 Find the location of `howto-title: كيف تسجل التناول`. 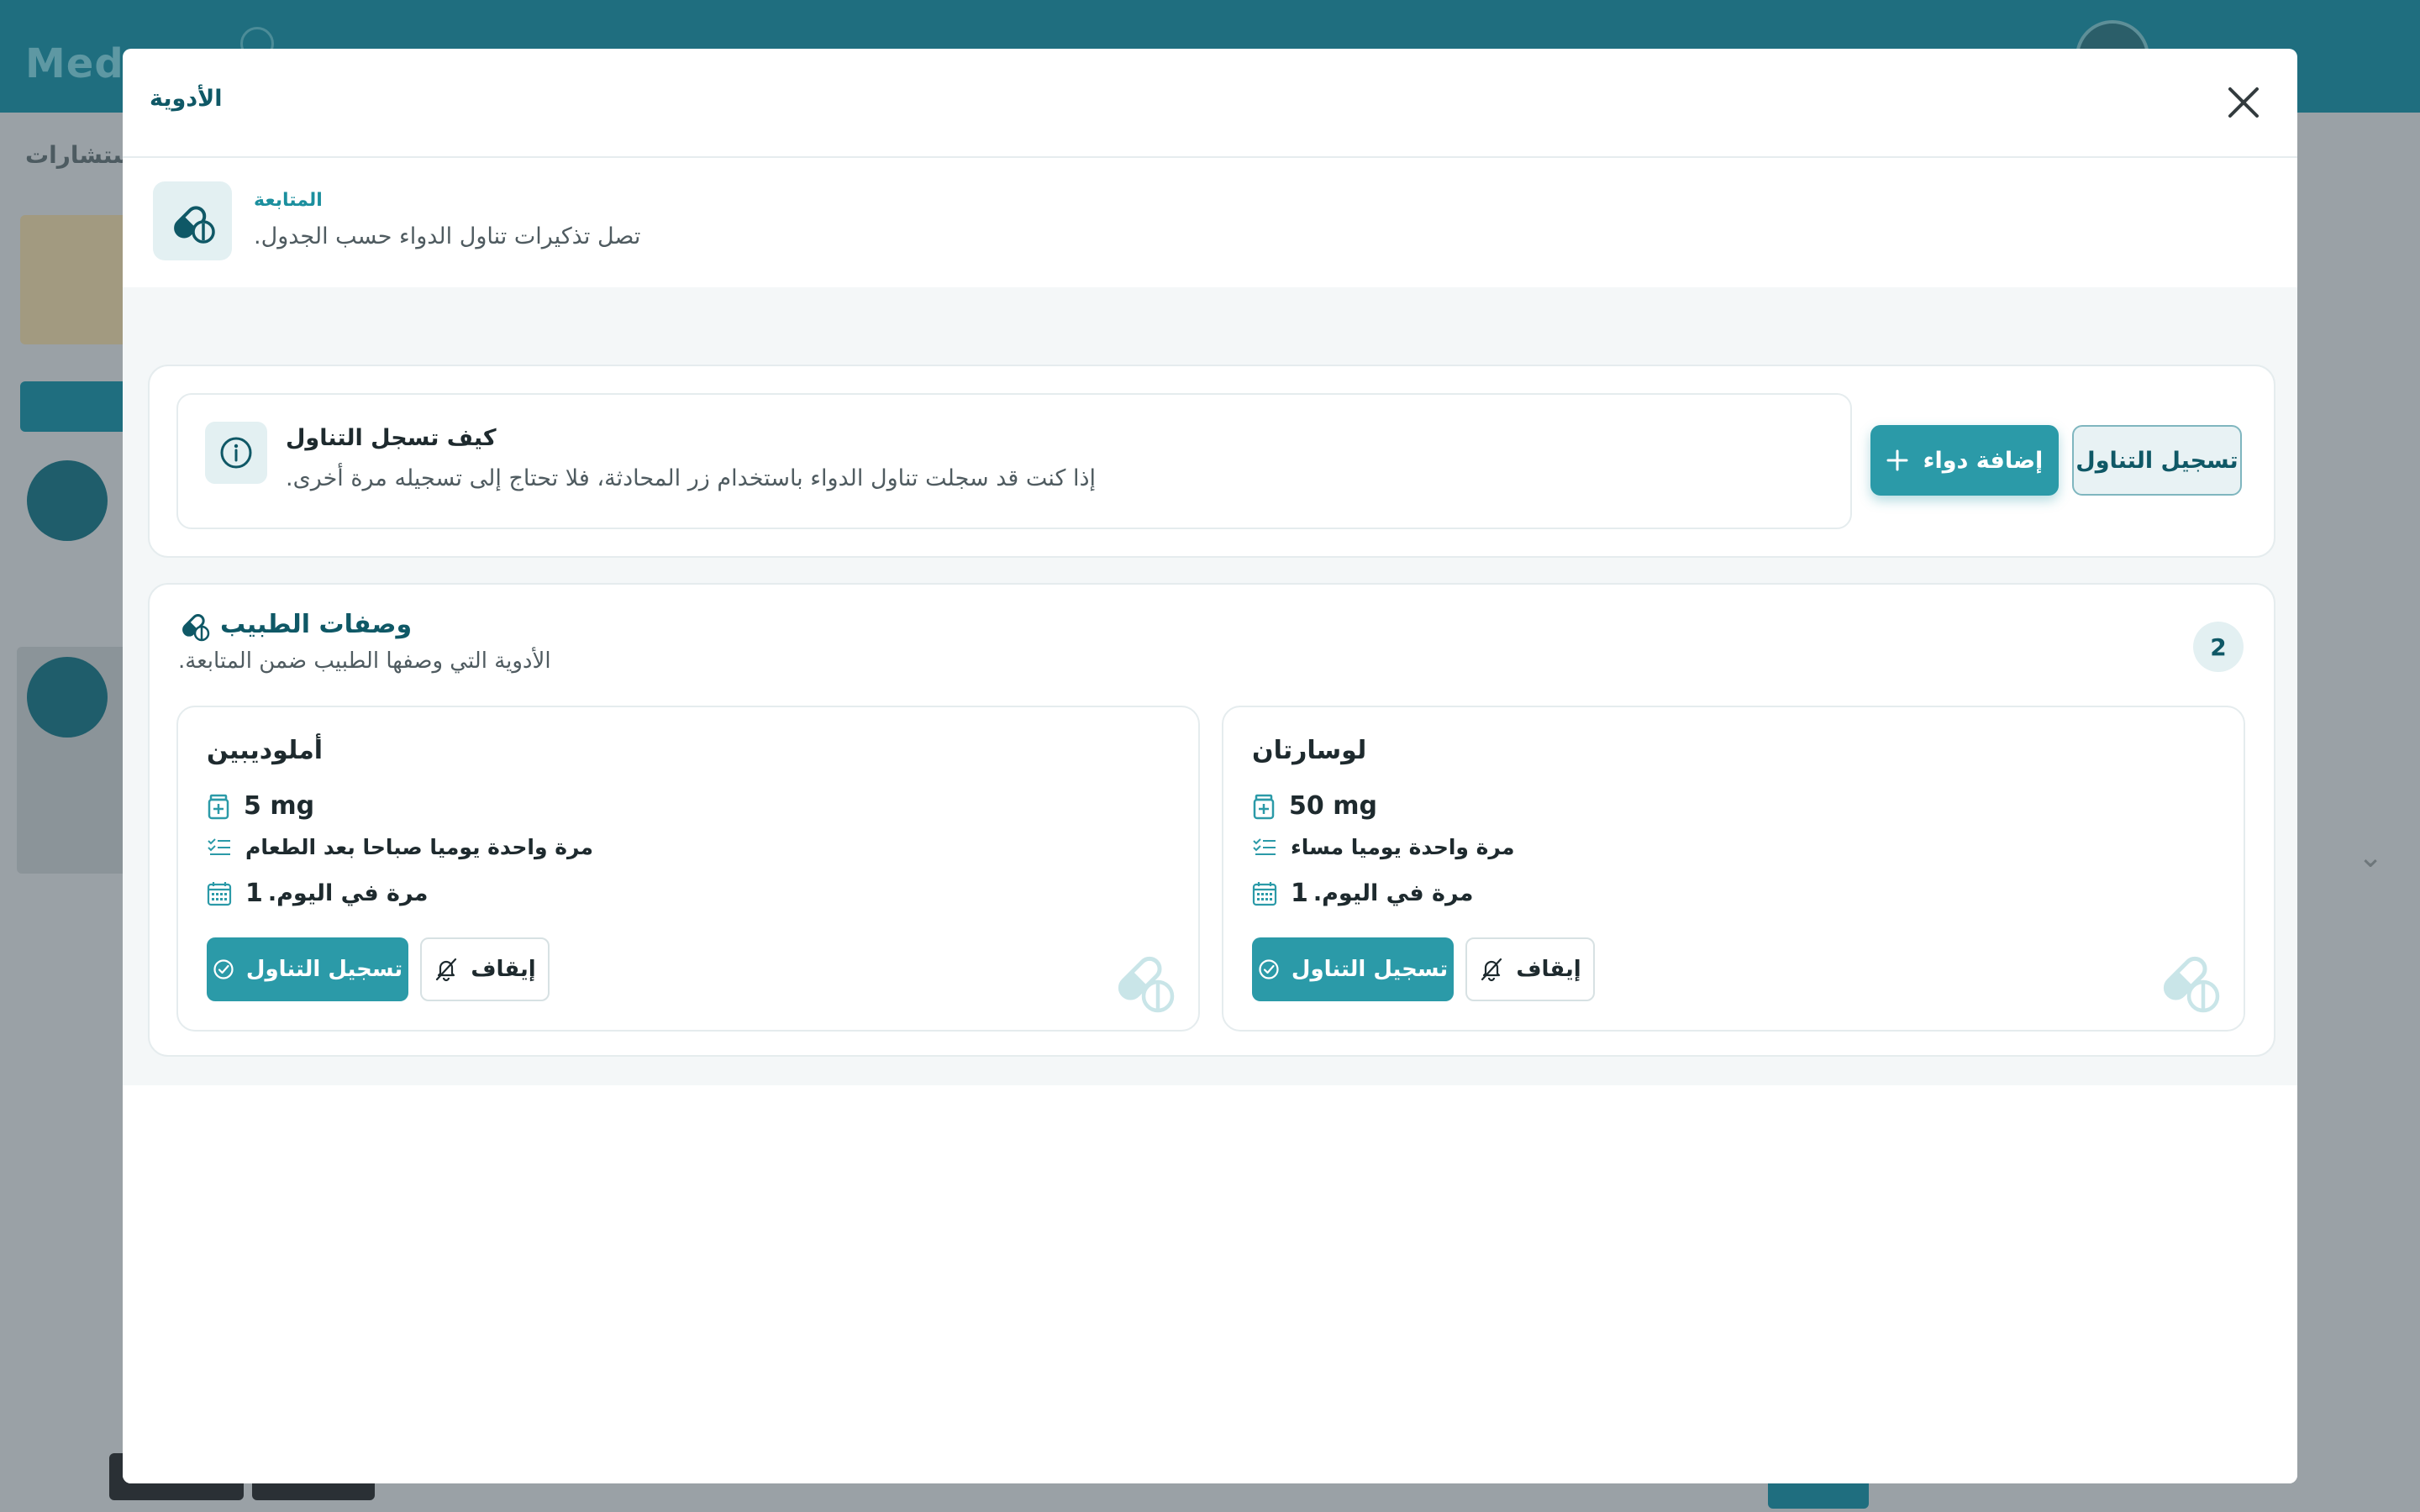

howto-title: كيف تسجل التناول is located at coordinates (391, 438).